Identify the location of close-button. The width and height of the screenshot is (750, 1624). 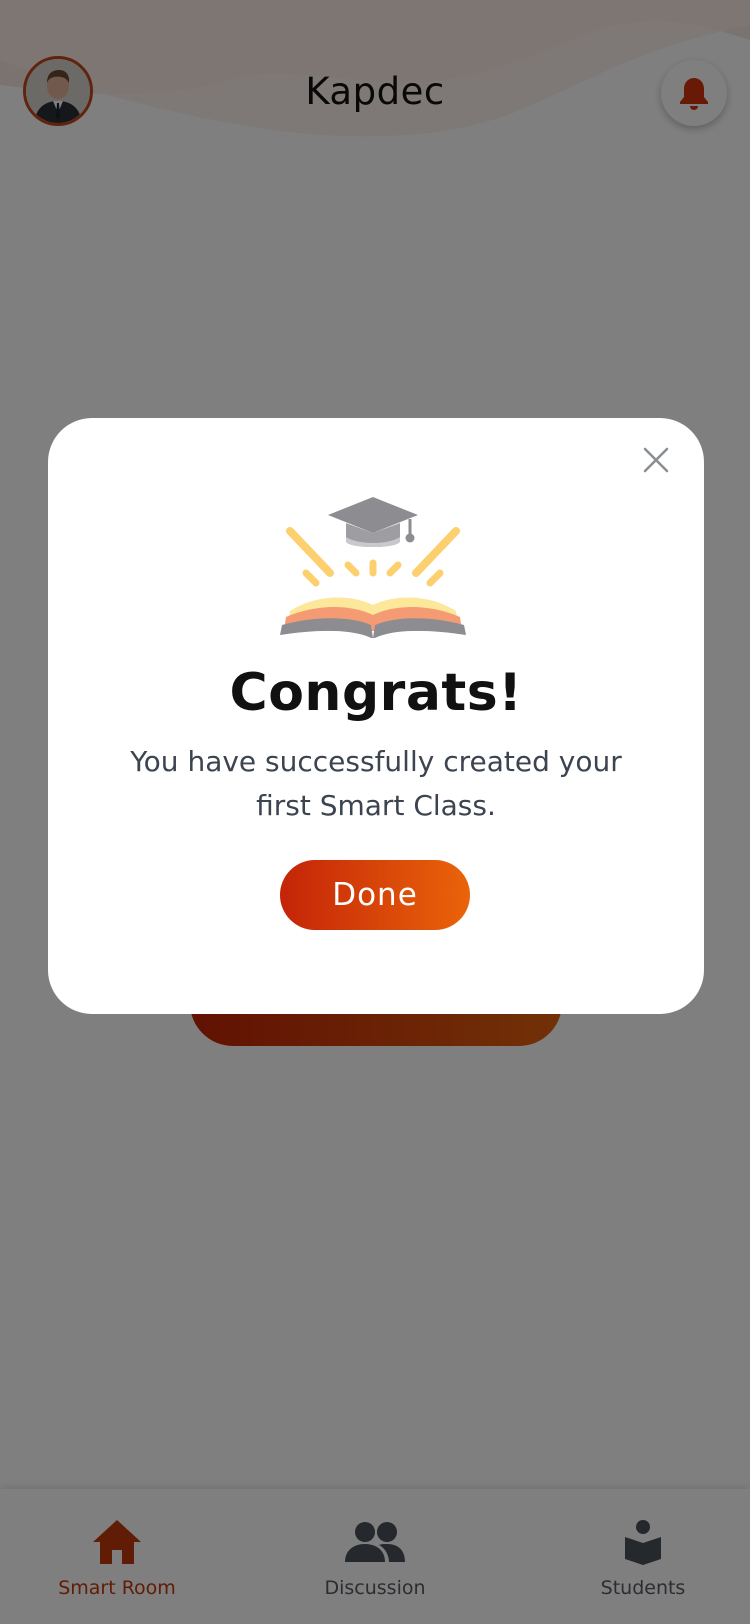
(656, 460).